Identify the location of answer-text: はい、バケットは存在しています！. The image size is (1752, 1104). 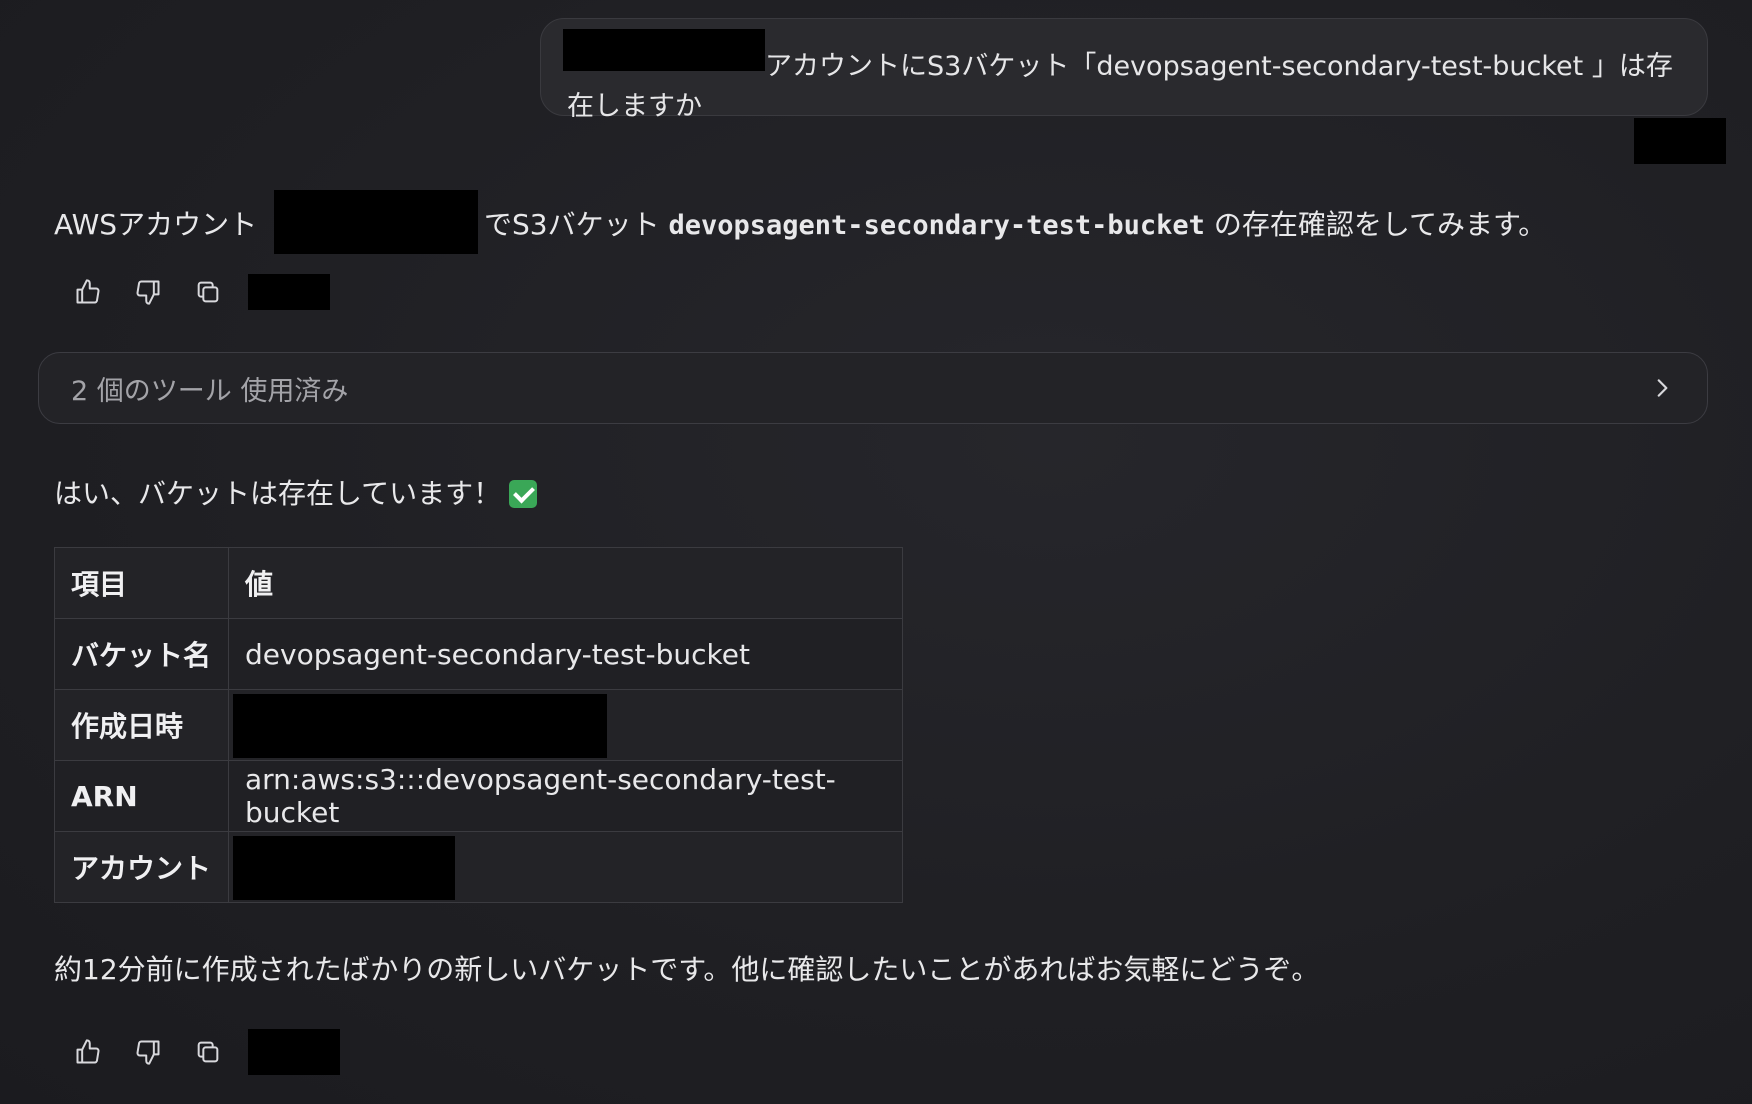
(296, 494).